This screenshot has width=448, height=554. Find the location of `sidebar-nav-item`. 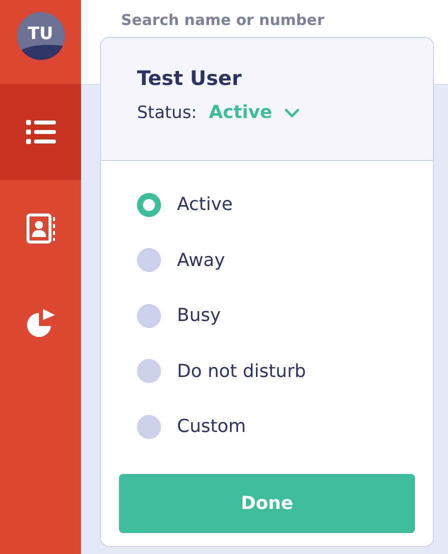

sidebar-nav-item is located at coordinates (40, 132).